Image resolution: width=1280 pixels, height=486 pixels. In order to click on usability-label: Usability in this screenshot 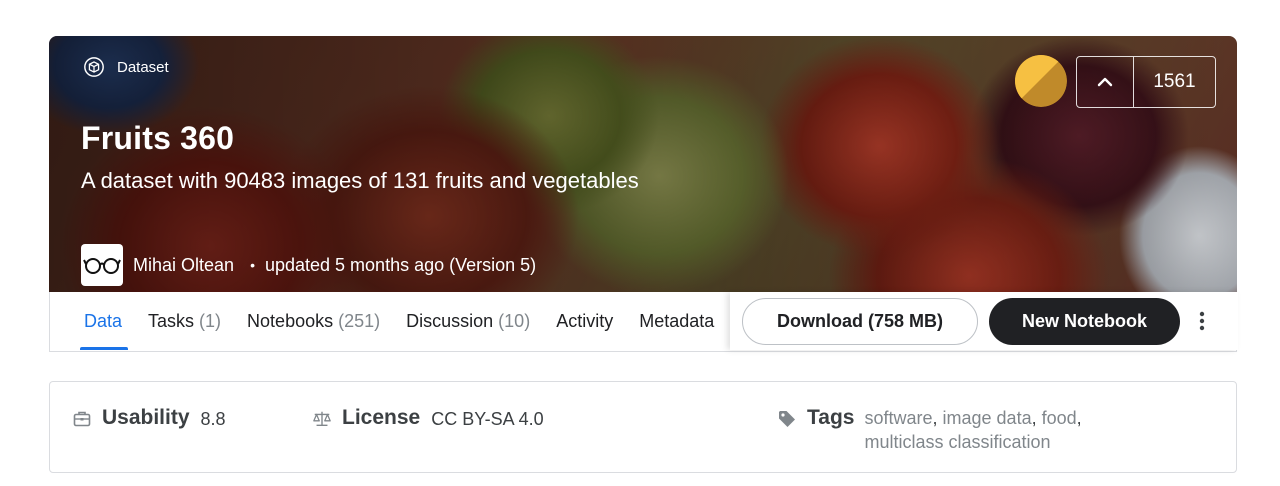, I will do `click(146, 417)`.